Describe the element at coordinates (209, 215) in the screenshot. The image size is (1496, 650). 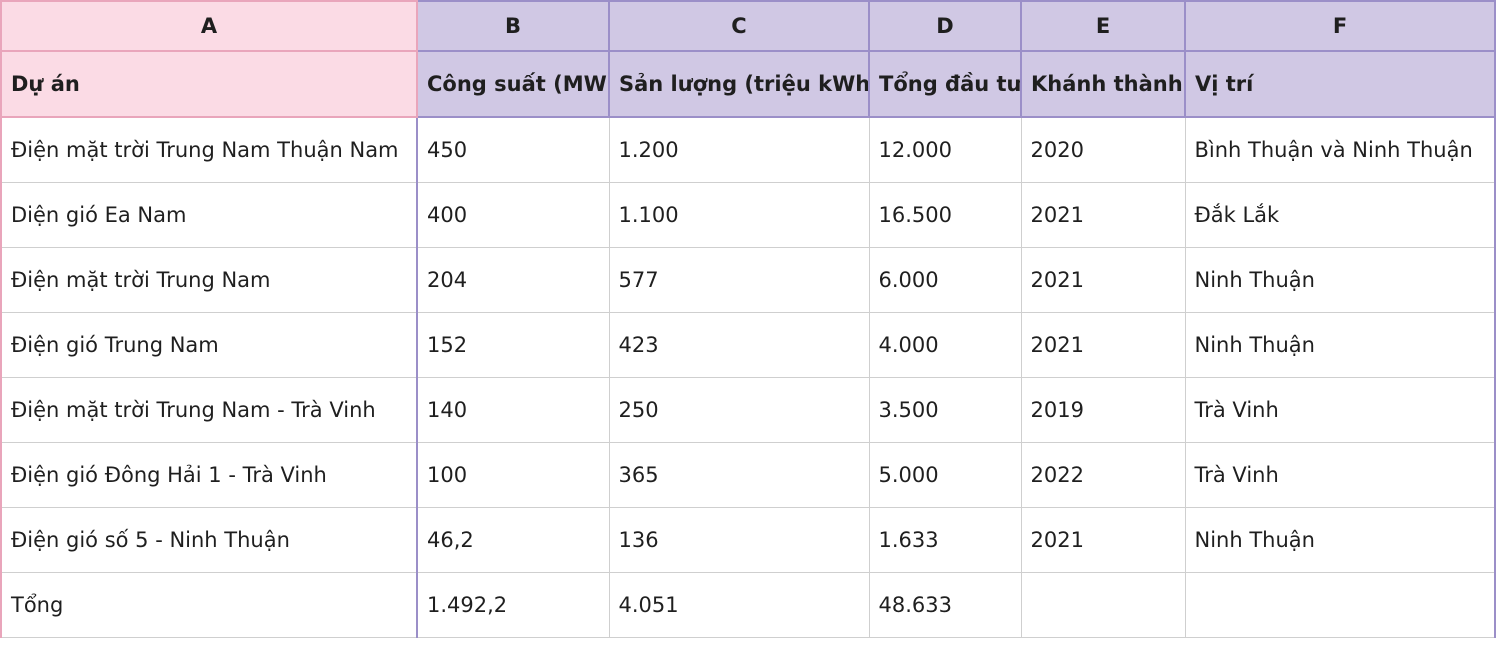
I see `cell-project: Diện gió Ea Nam` at that location.